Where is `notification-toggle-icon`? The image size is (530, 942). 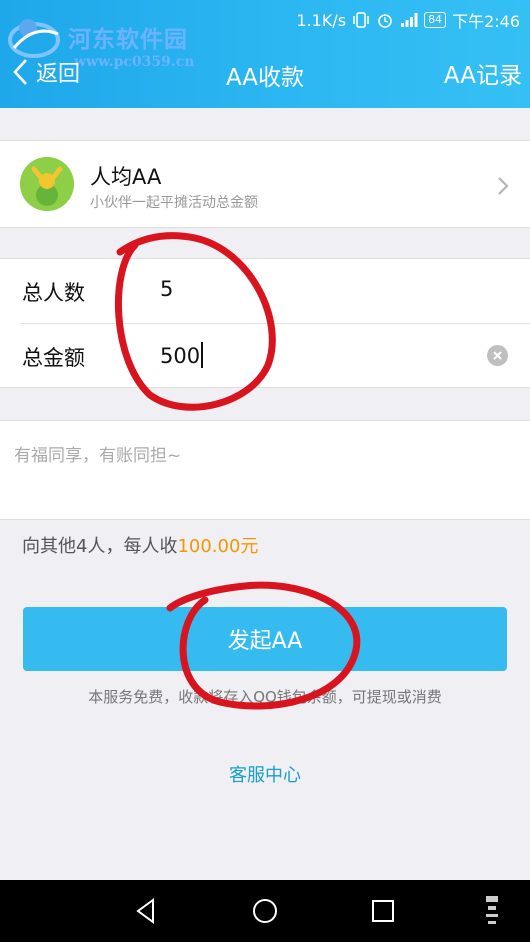
notification-toggle-icon is located at coordinates (492, 911).